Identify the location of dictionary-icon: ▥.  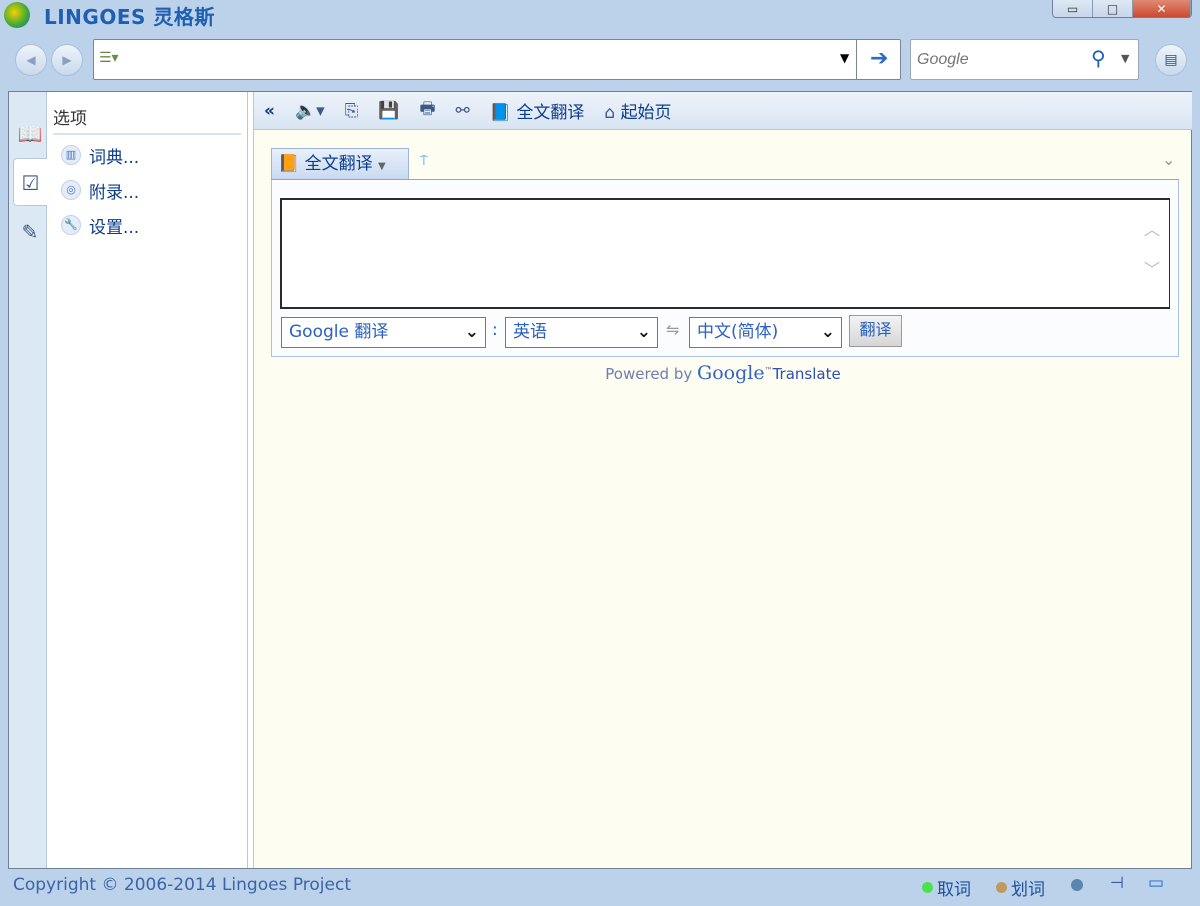
(71, 155).